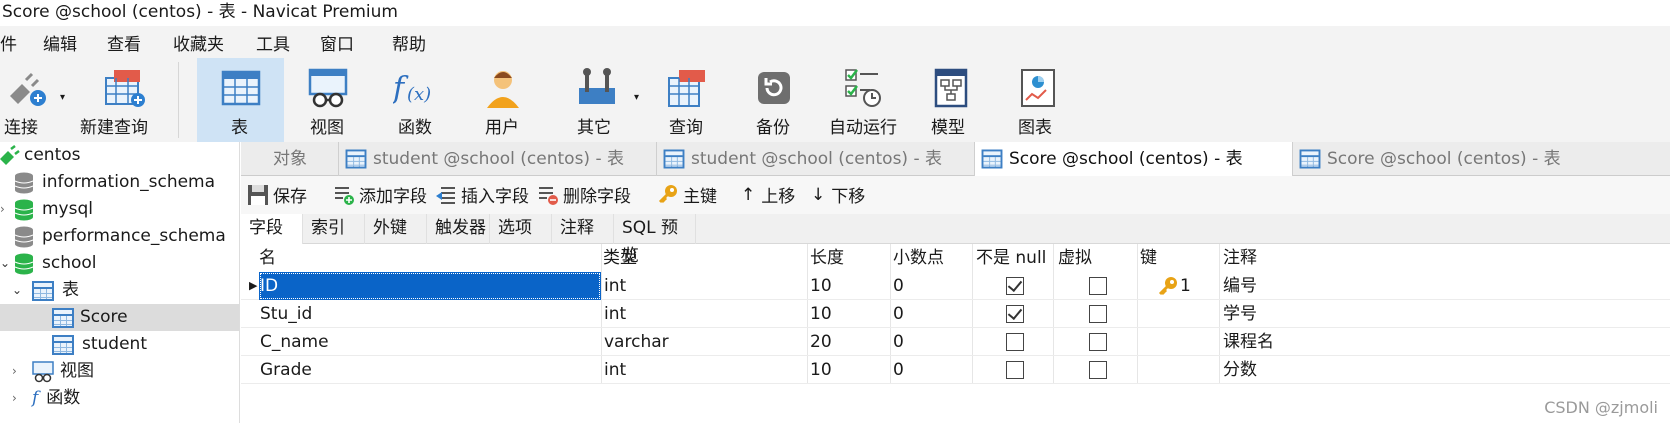  Describe the element at coordinates (120, 236) in the screenshot. I see `tree-db-performance-schema: performance_schema` at that location.